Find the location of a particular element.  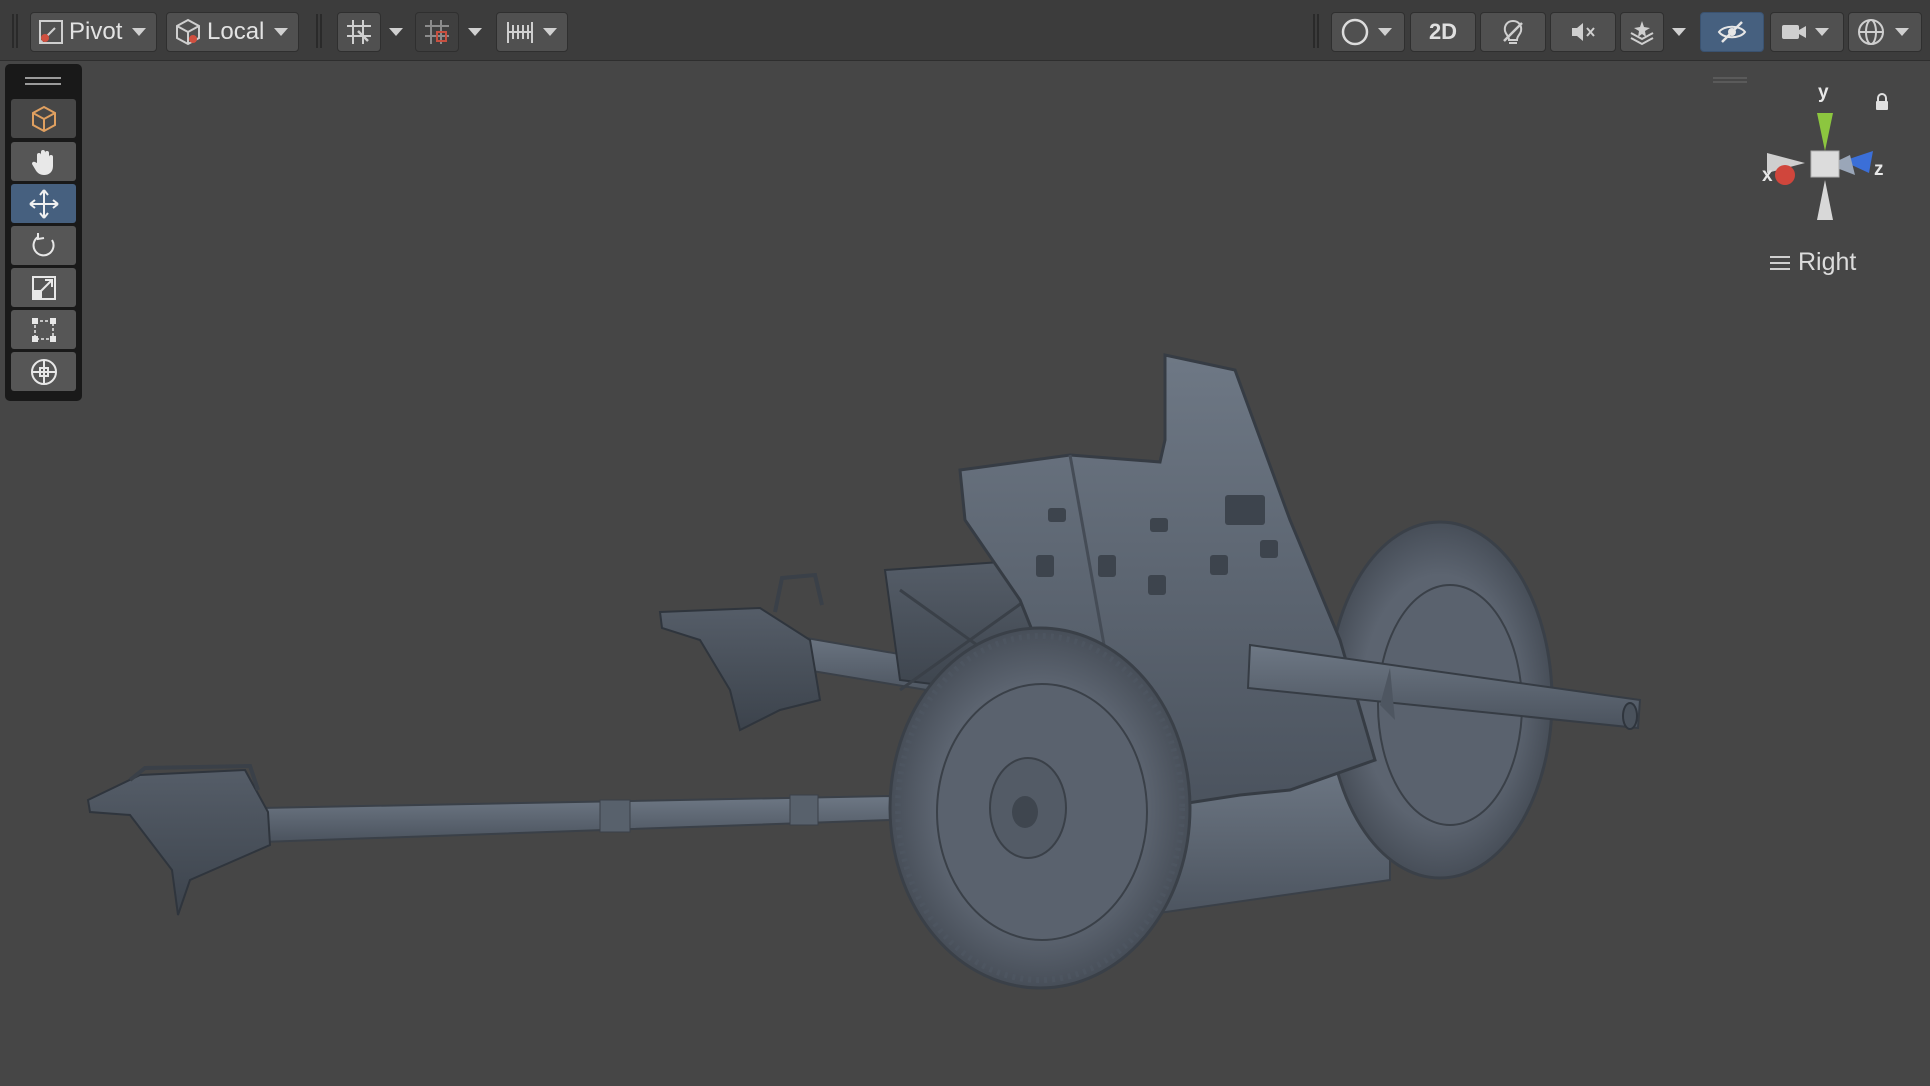

effects-button is located at coordinates (1642, 32).